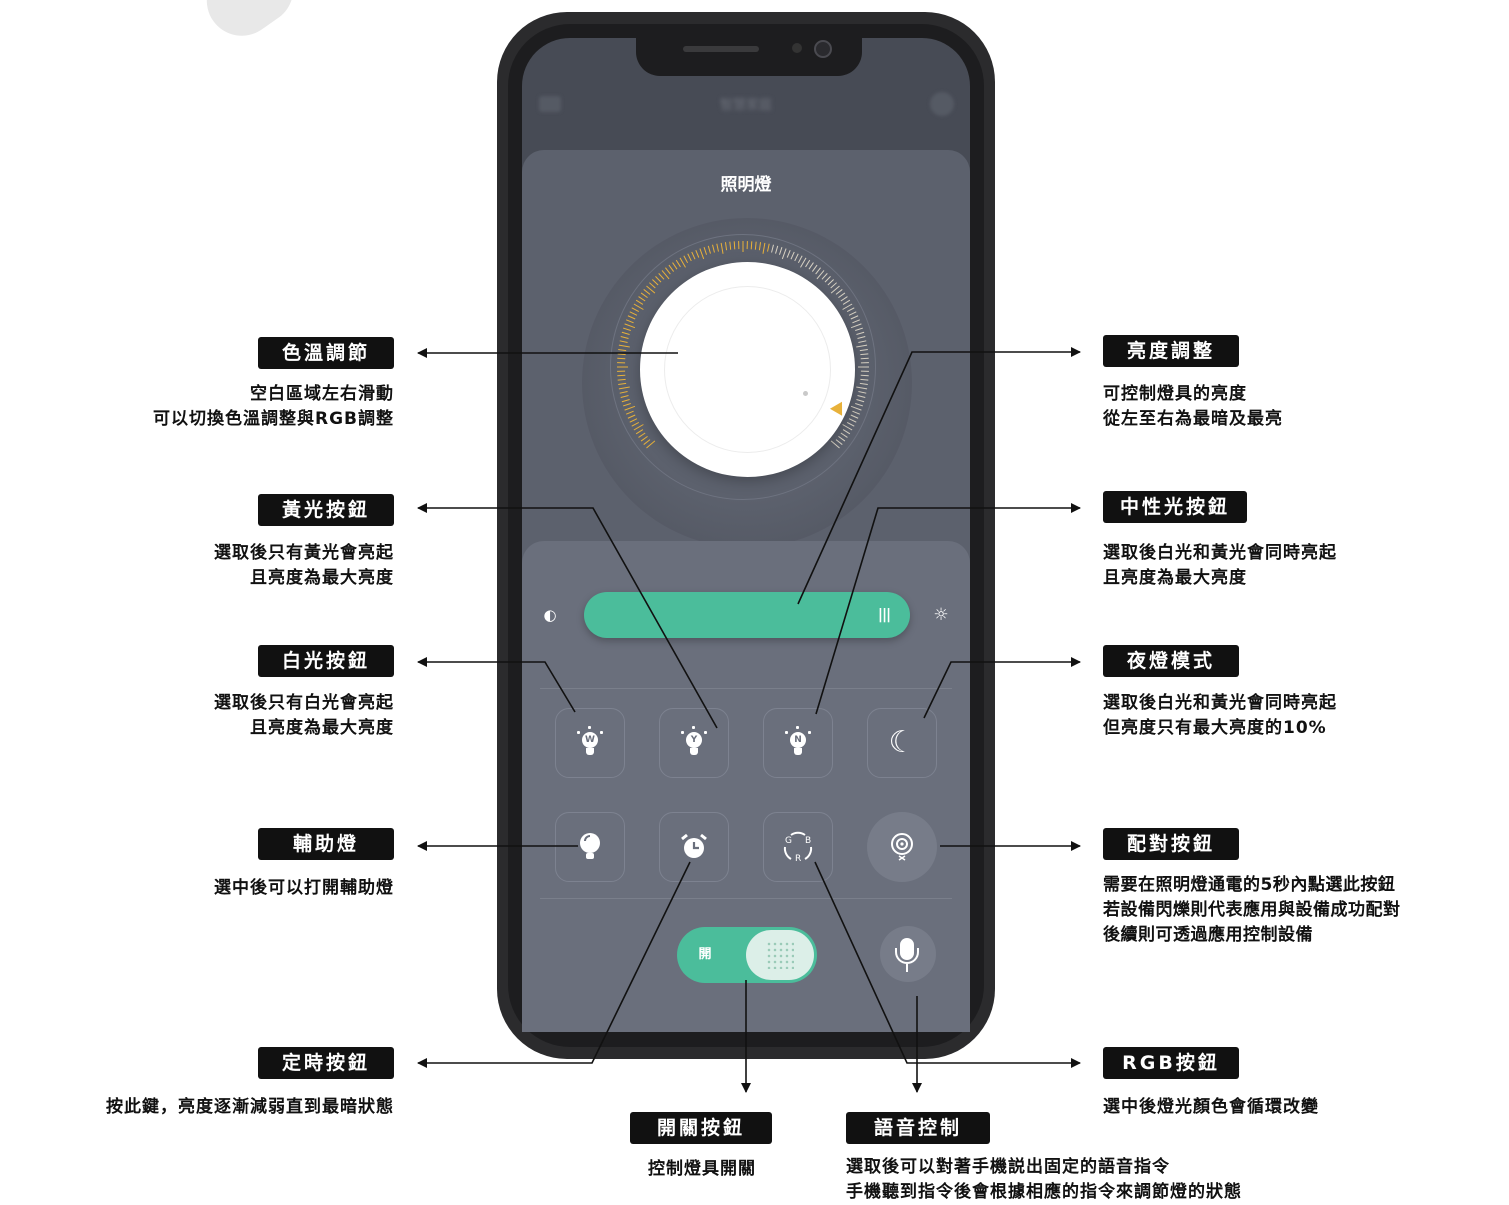  Describe the element at coordinates (304, 565) in the screenshot. I see `yellow-light-desc: 選取後只有黃光會亮起 且亮度為最大亮度` at that location.